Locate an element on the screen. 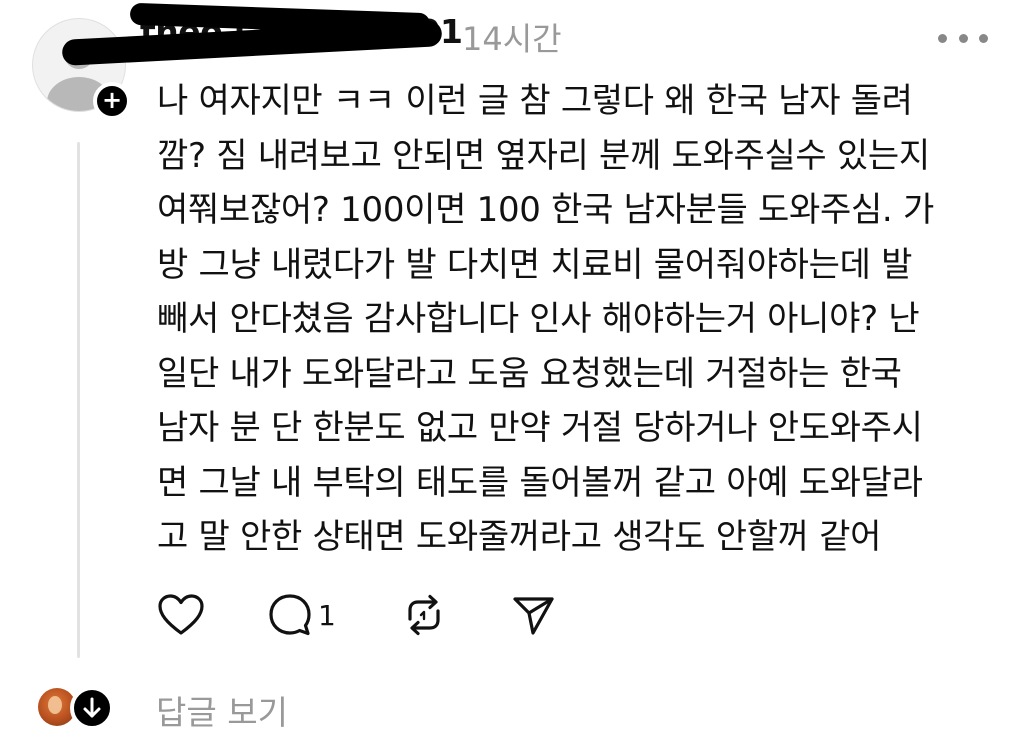  expand-replies-button is located at coordinates (92, 708).